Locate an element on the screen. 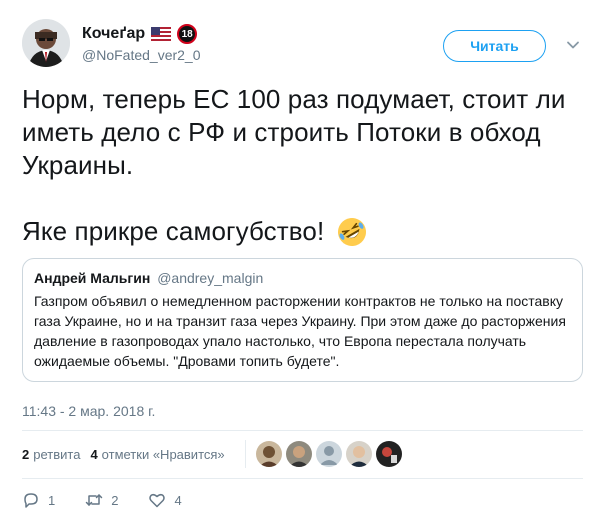 This screenshot has width=603, height=523. retweet-icon is located at coordinates (94, 500).